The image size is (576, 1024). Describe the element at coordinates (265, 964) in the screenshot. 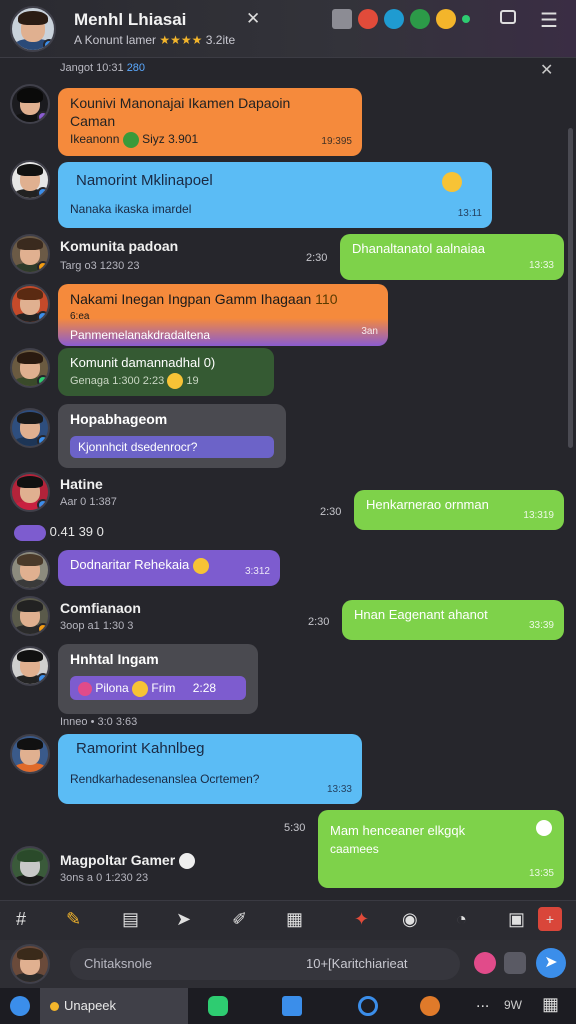

I see `message-input: Chitaksnole 10+[Karitchiarieat` at that location.